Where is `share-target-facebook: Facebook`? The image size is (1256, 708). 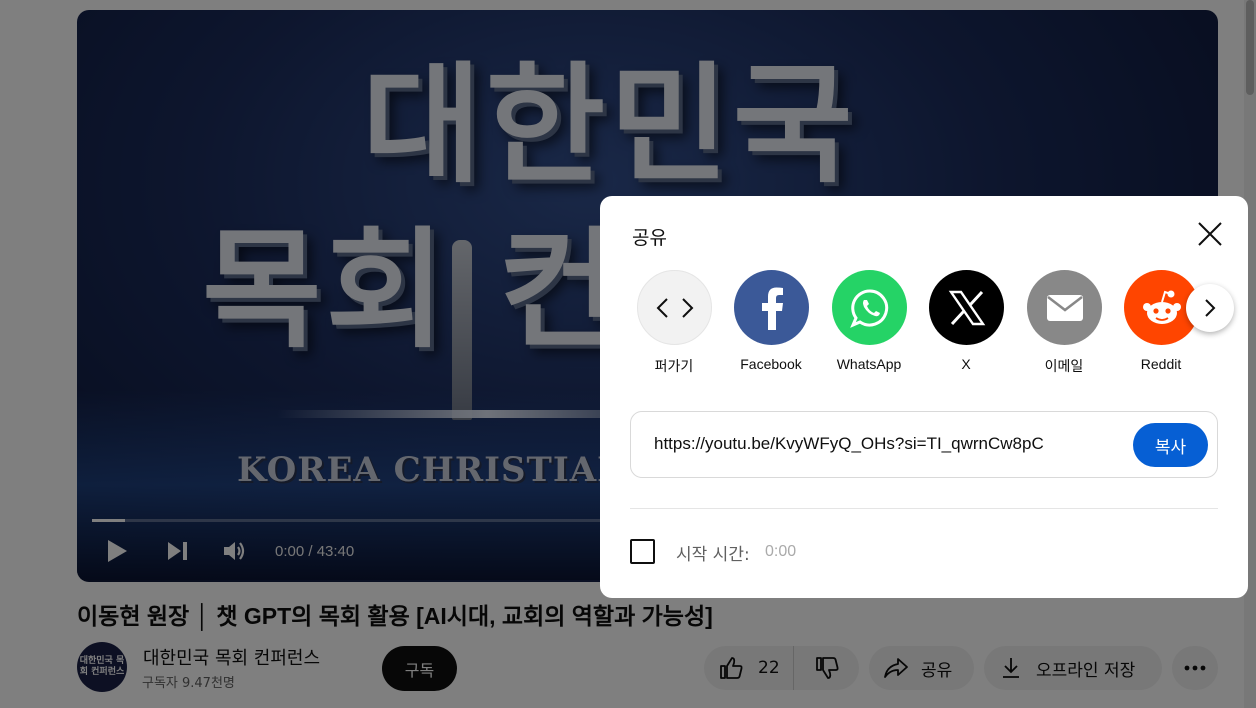 share-target-facebook: Facebook is located at coordinates (771, 325).